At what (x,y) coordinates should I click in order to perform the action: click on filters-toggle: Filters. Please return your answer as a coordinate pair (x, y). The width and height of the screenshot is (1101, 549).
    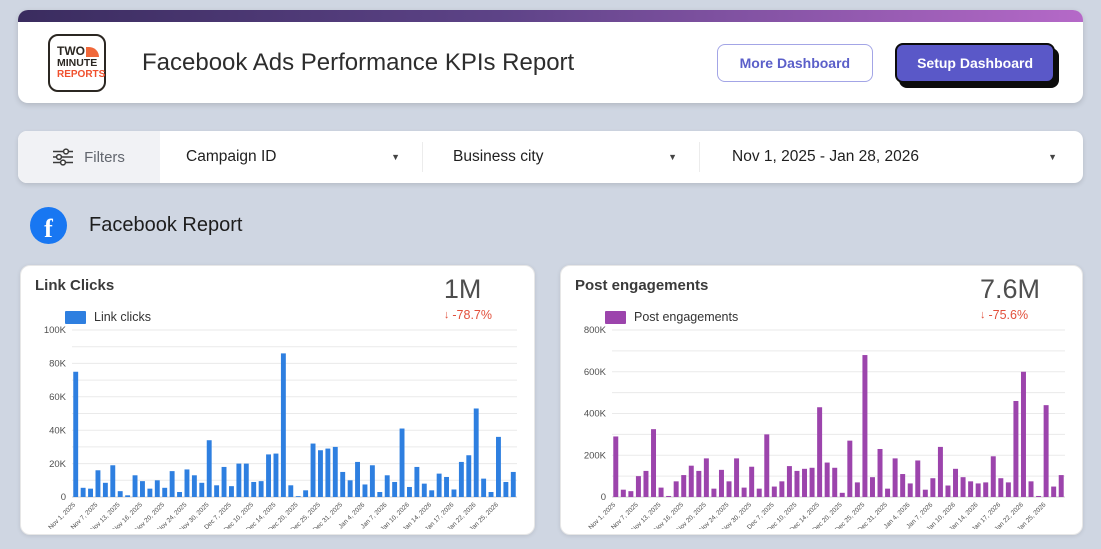
    Looking at the image, I should click on (89, 157).